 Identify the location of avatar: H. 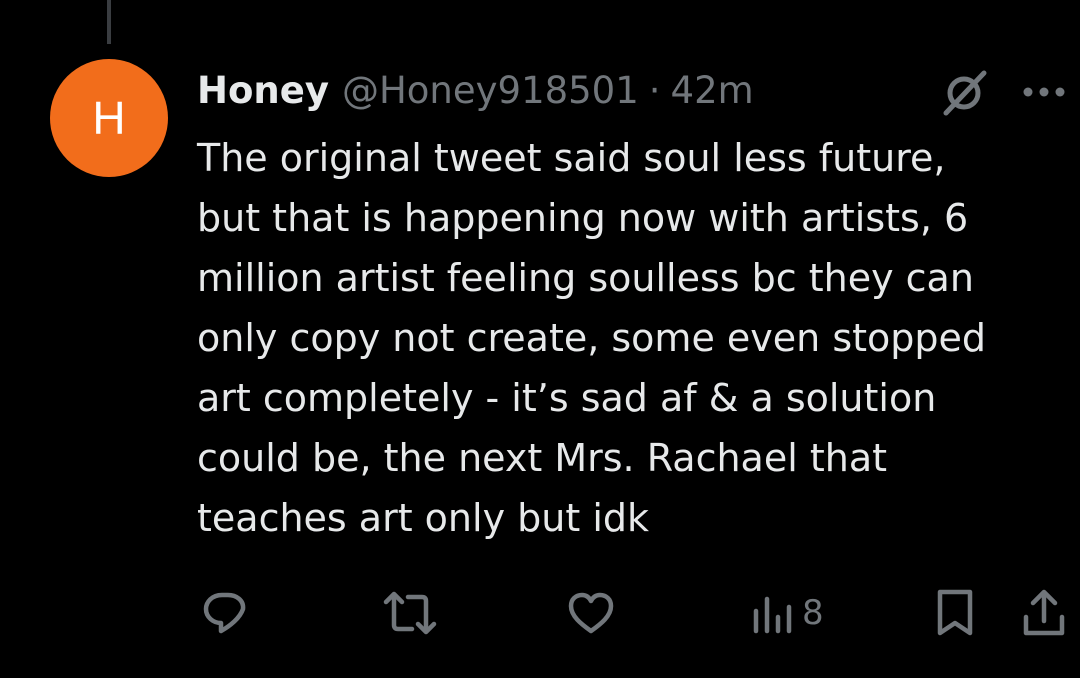
(109, 118).